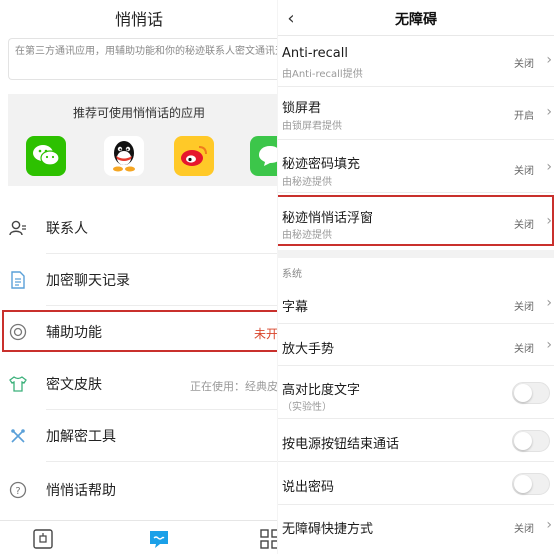 The height and width of the screenshot is (554, 554). Describe the element at coordinates (18, 436) in the screenshot. I see `tools-icon` at that location.